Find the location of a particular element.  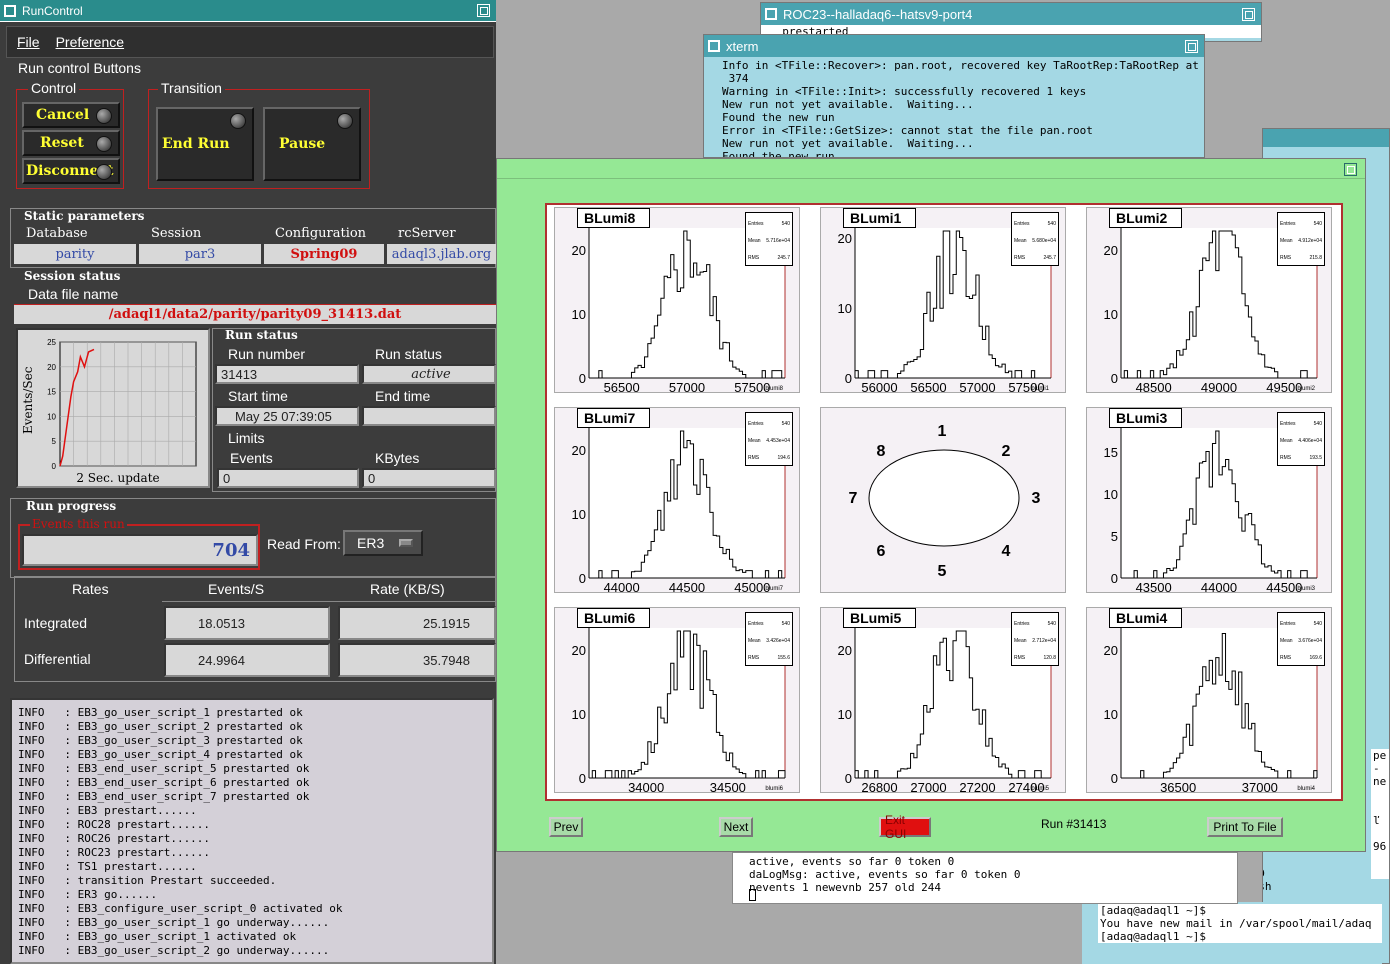

histogram-xname: blumi1 is located at coordinates (1040, 389).